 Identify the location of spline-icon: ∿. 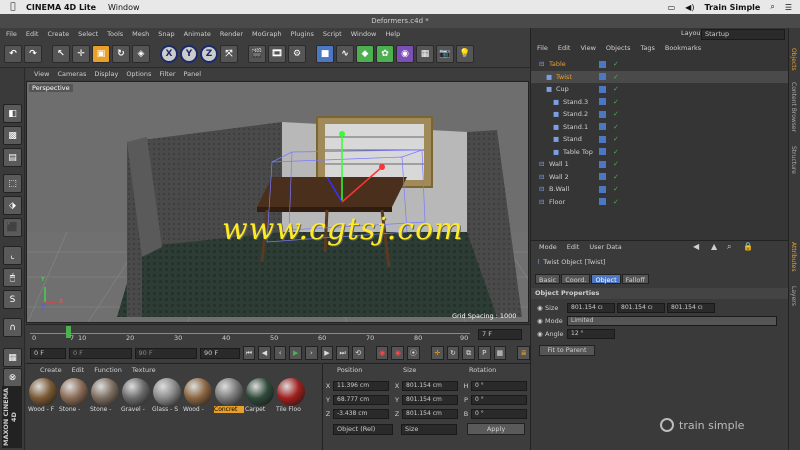
(345, 53).